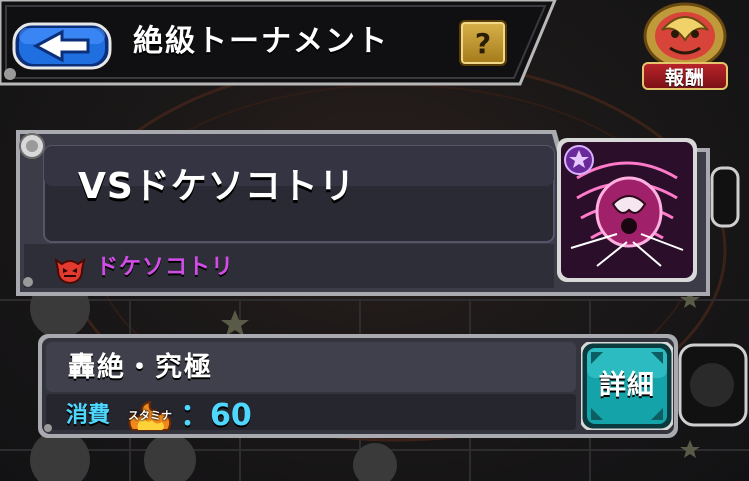  I want to click on back-arrow-icon, so click(62, 46).